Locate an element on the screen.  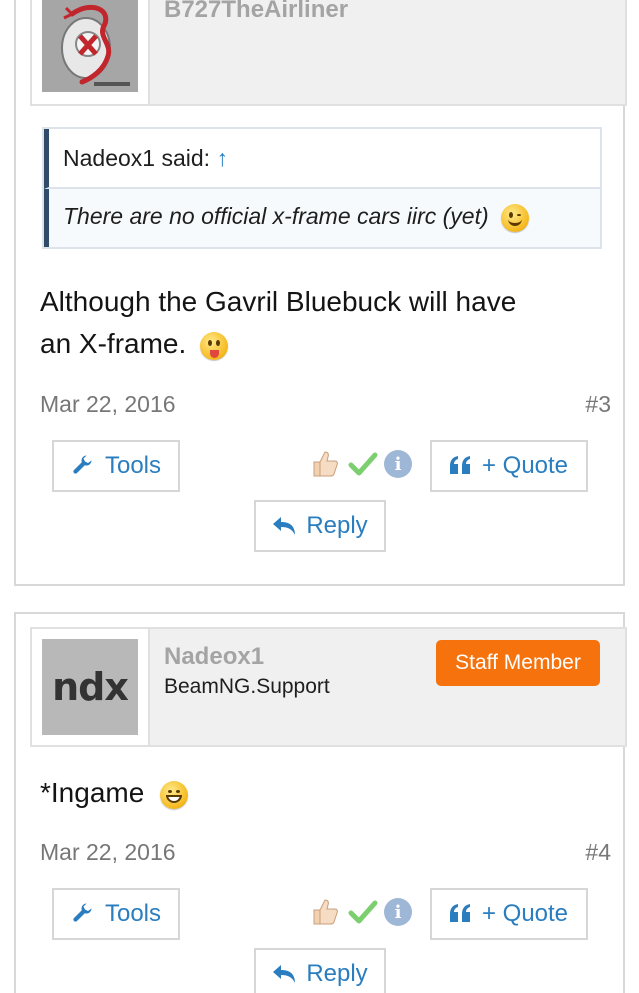
avatar-frame: ndx is located at coordinates (91, 687).